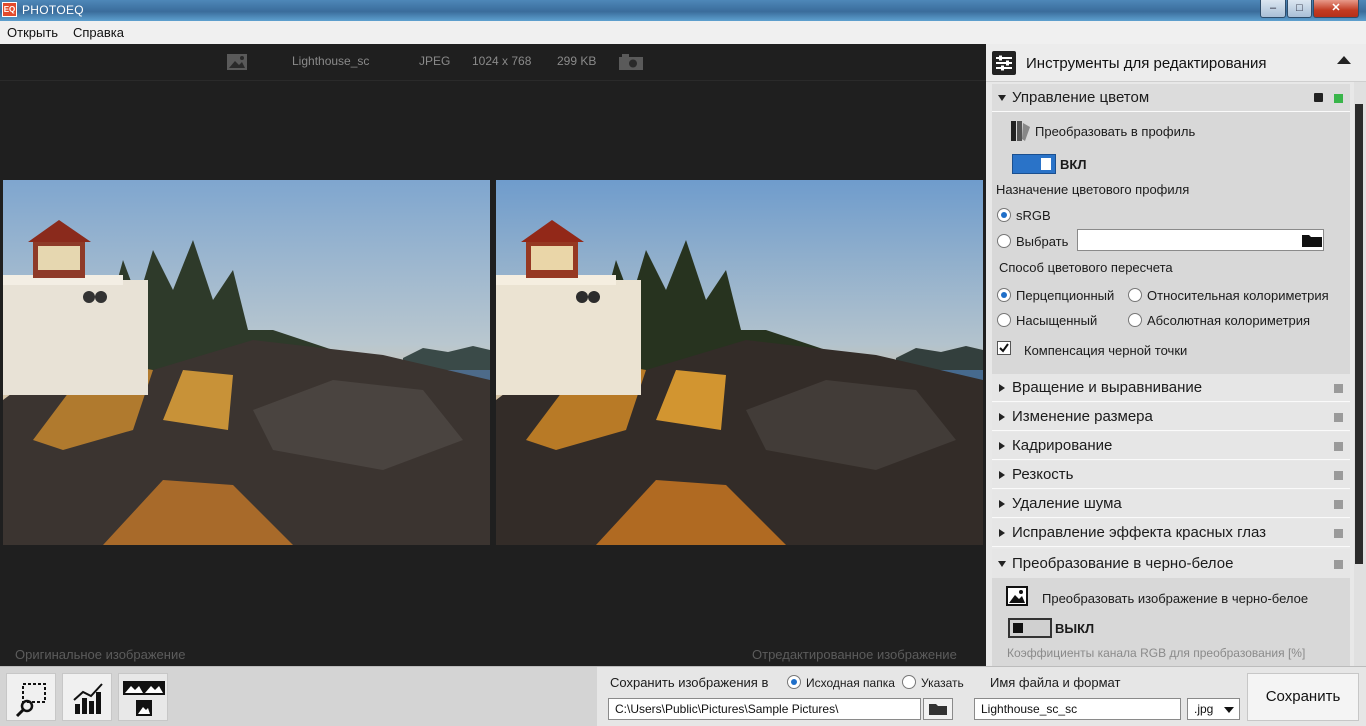 This screenshot has width=1366, height=726. I want to click on minimize-button: –, so click(1273, 9).